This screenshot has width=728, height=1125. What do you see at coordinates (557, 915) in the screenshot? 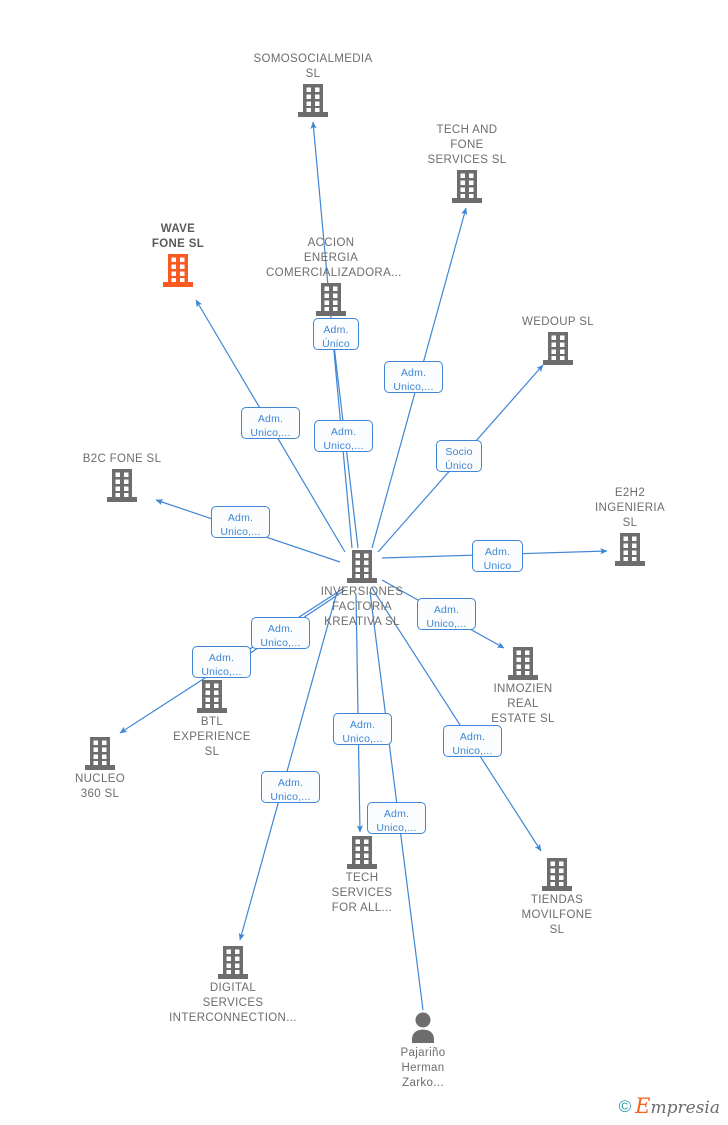
I see `node-label: TIENDAS MOVILFONE SL` at bounding box center [557, 915].